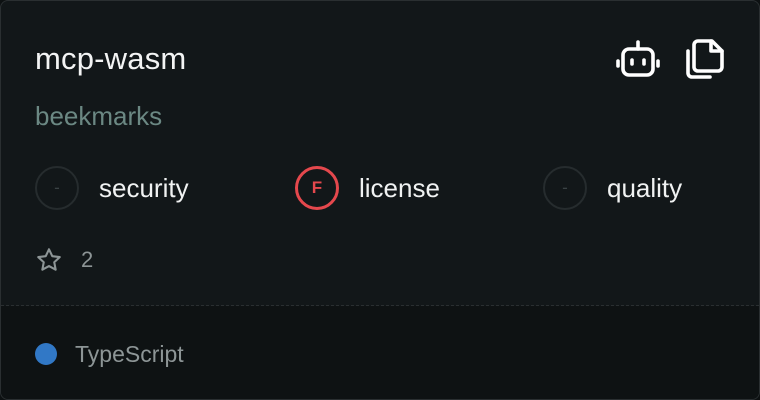  I want to click on stars: 2, so click(64, 260).